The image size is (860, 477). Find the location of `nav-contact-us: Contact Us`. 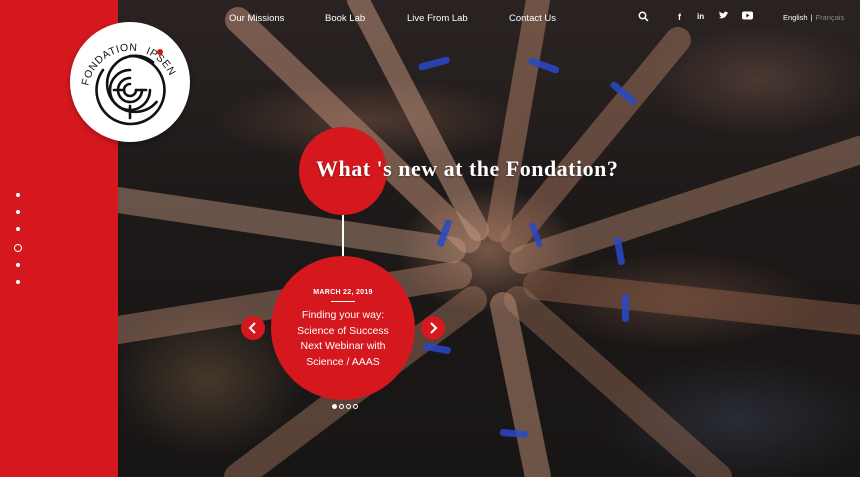

nav-contact-us: Contact Us is located at coordinates (532, 18).